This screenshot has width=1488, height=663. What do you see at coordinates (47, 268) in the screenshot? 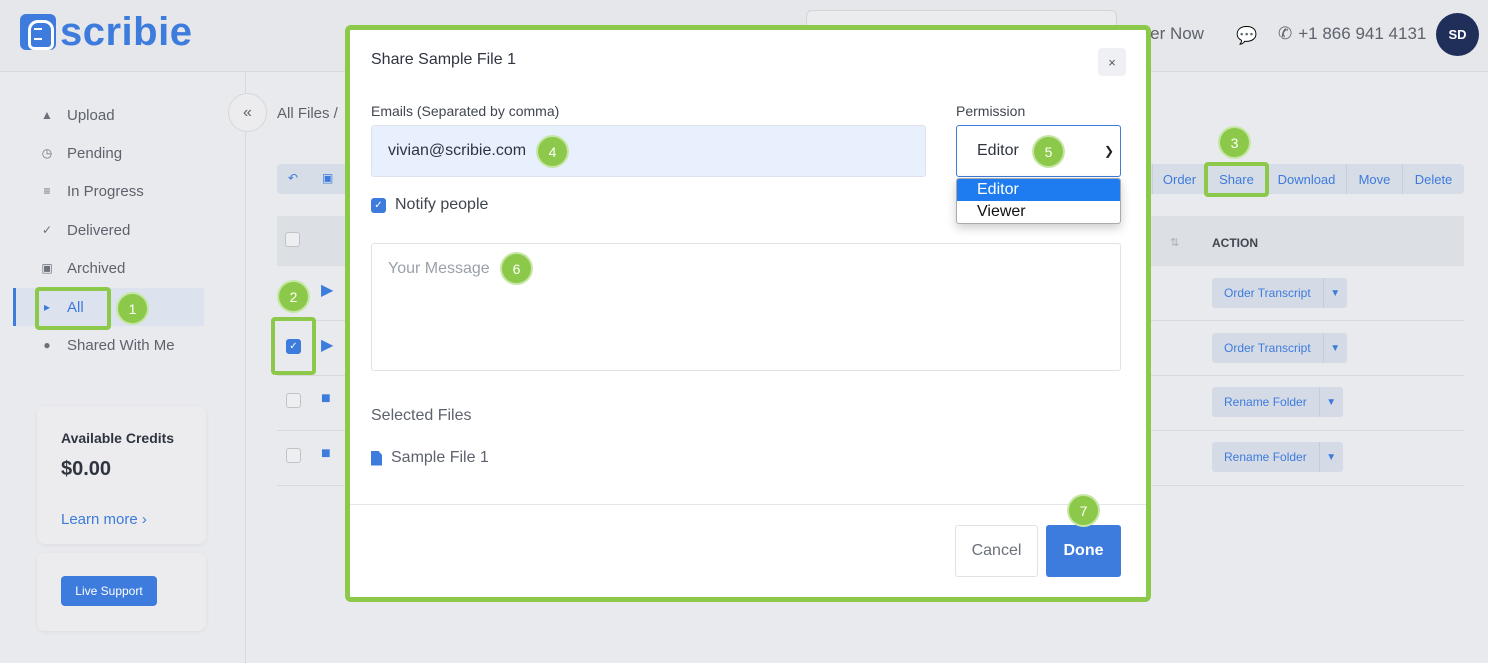
I see `archive-icon: ▣` at bounding box center [47, 268].